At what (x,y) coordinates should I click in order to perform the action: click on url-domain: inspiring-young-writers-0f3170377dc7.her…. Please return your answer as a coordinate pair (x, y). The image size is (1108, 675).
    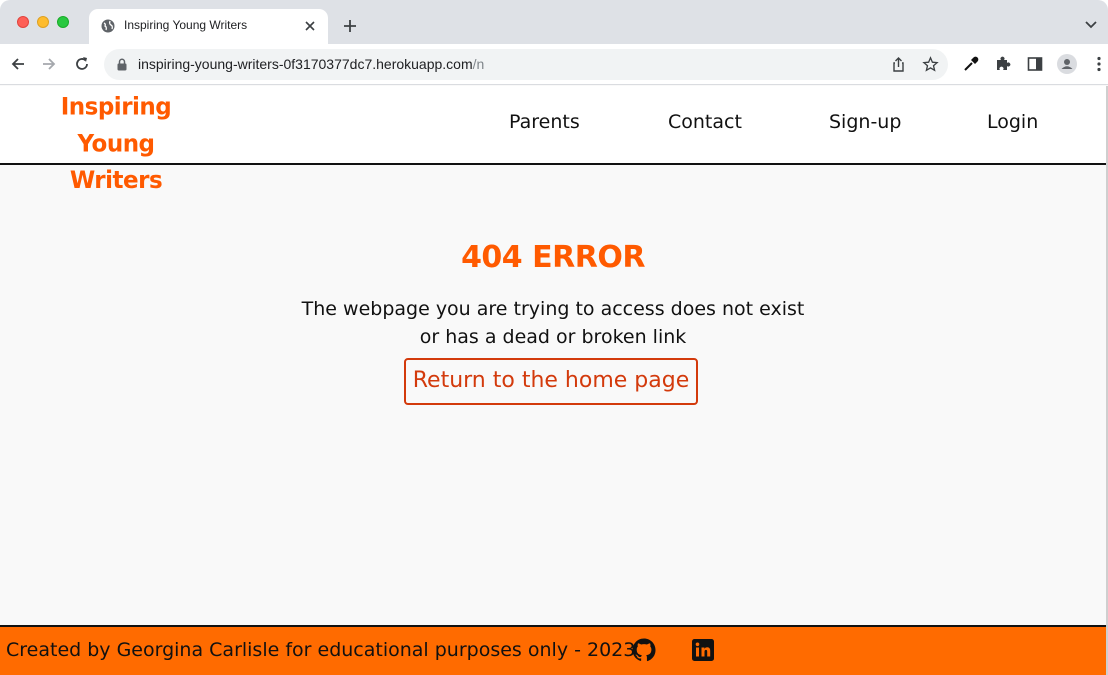
    Looking at the image, I should click on (305, 64).